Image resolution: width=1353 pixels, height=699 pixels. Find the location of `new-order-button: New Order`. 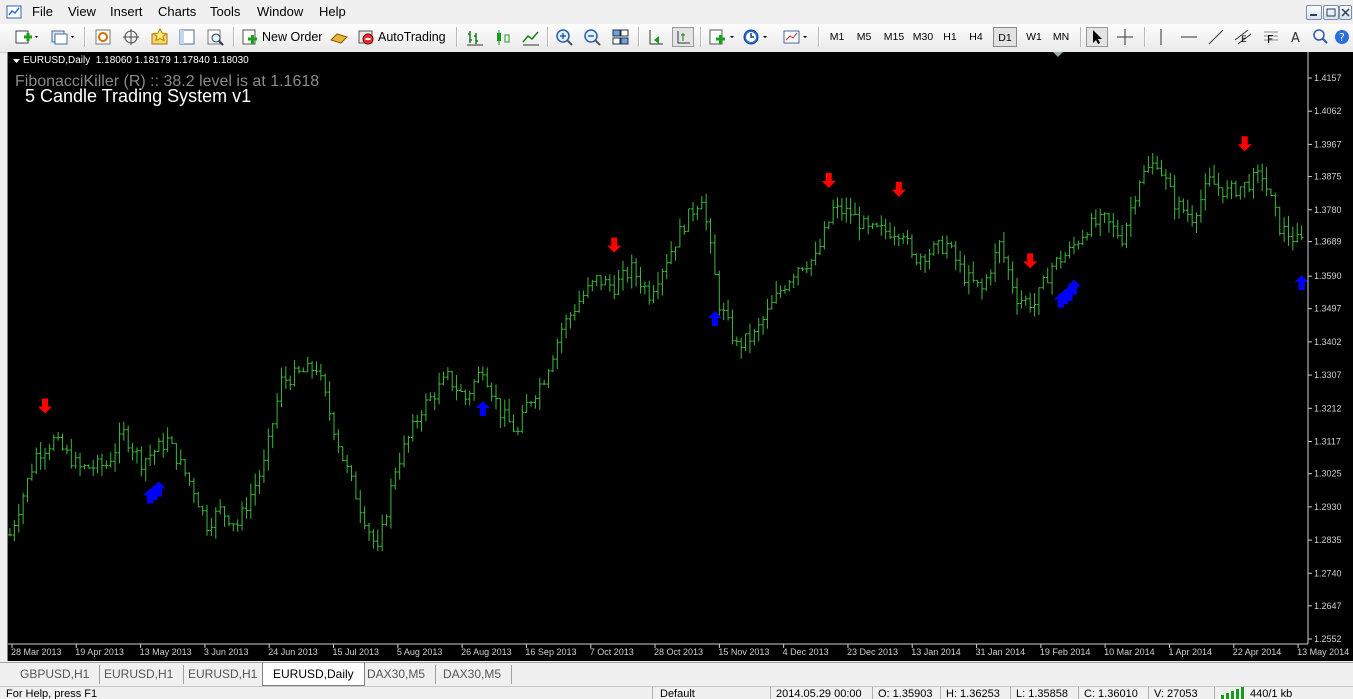

new-order-button: New Order is located at coordinates (281, 37).